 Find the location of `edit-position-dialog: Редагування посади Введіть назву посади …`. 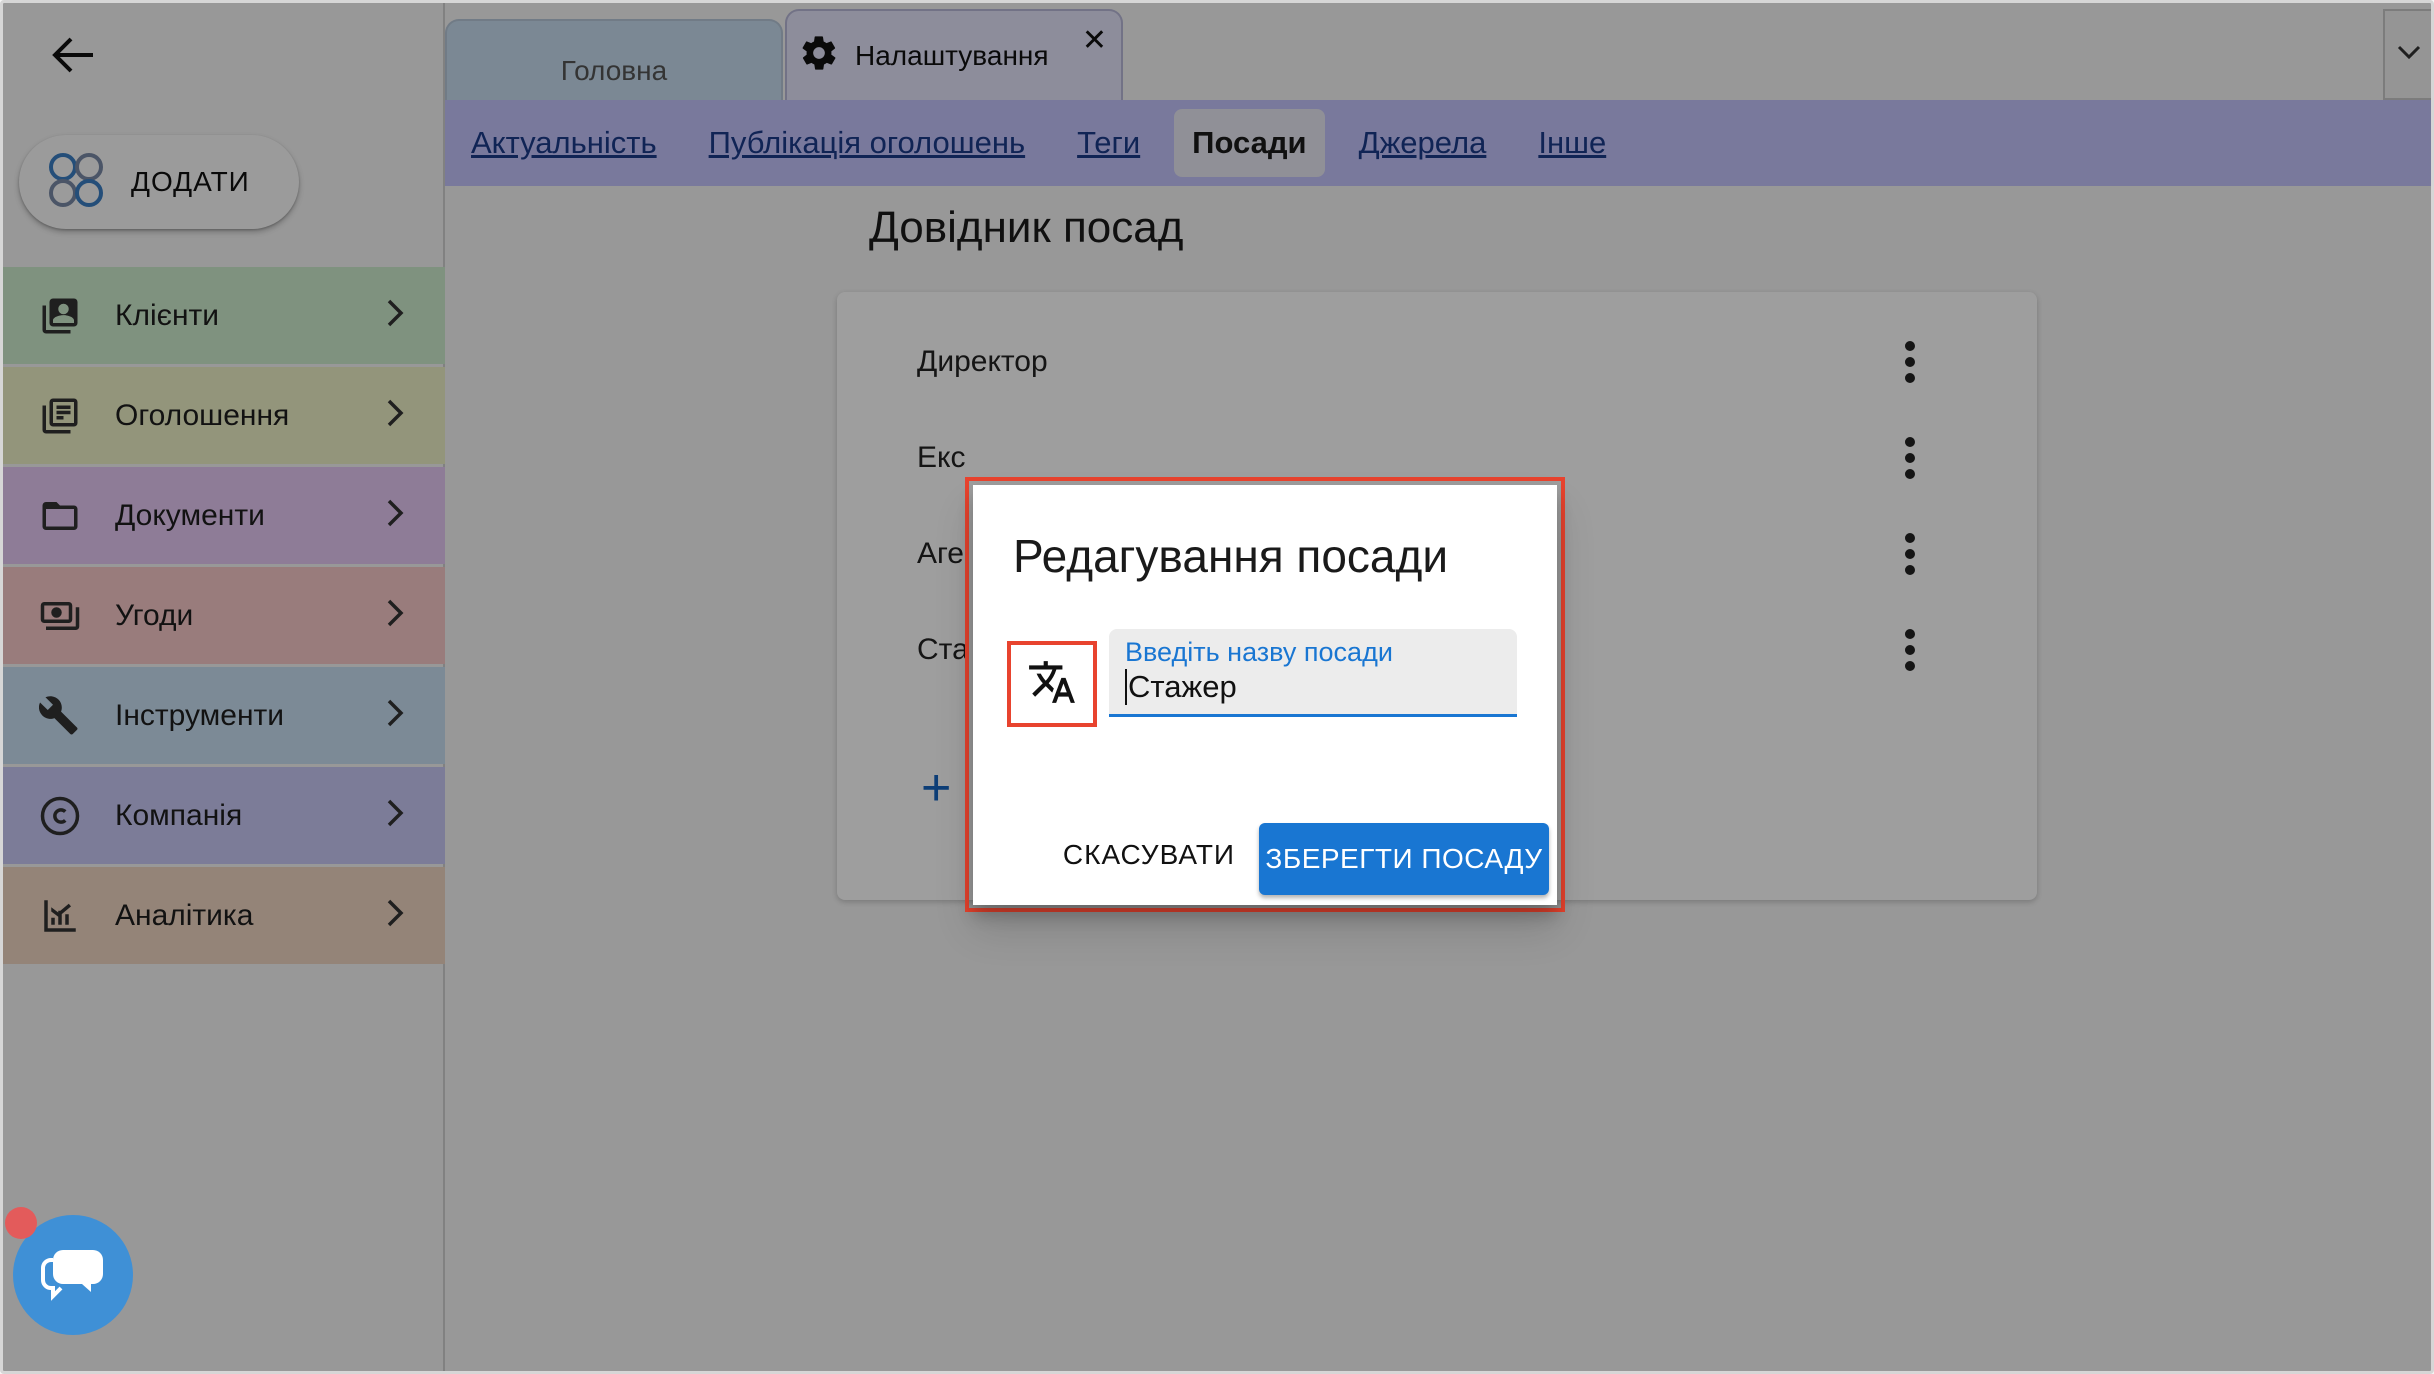

edit-position-dialog: Редагування посади Введіть назву посади … is located at coordinates (1265, 695).